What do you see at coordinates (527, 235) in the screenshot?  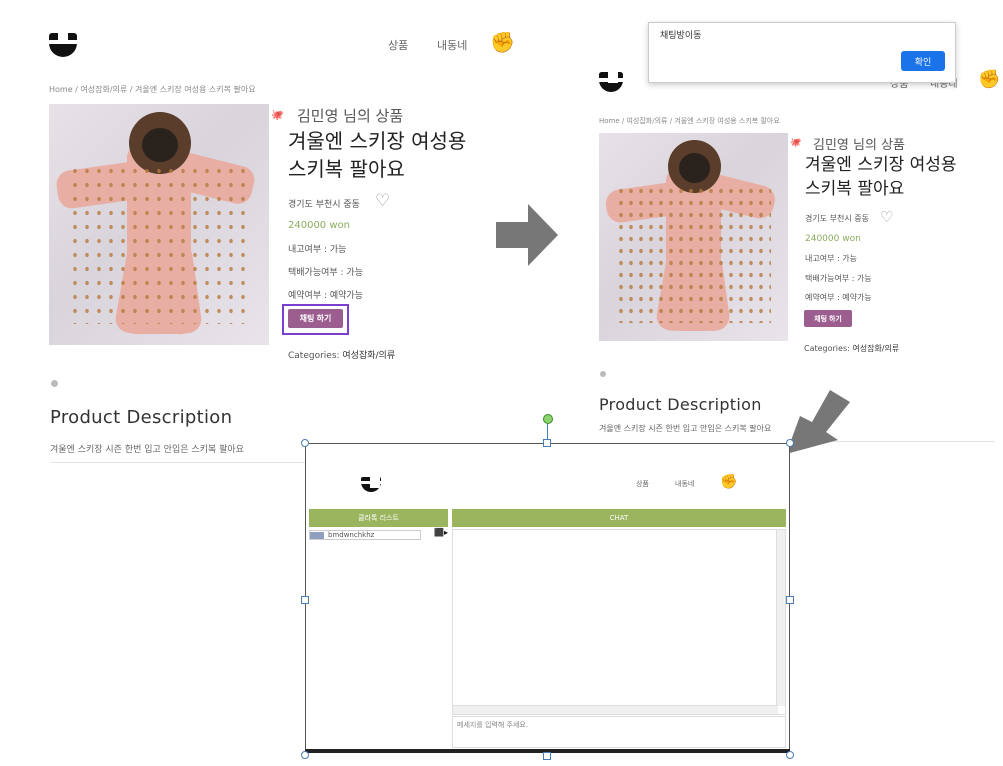 I see `arrow-right-icon` at bounding box center [527, 235].